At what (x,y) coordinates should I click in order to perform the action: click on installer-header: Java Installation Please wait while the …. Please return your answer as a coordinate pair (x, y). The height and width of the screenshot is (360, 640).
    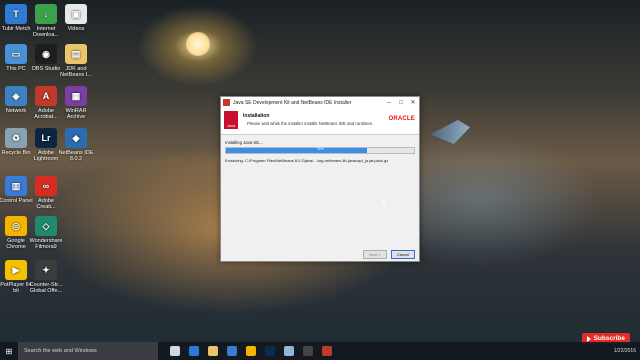
    Looking at the image, I should click on (320, 121).